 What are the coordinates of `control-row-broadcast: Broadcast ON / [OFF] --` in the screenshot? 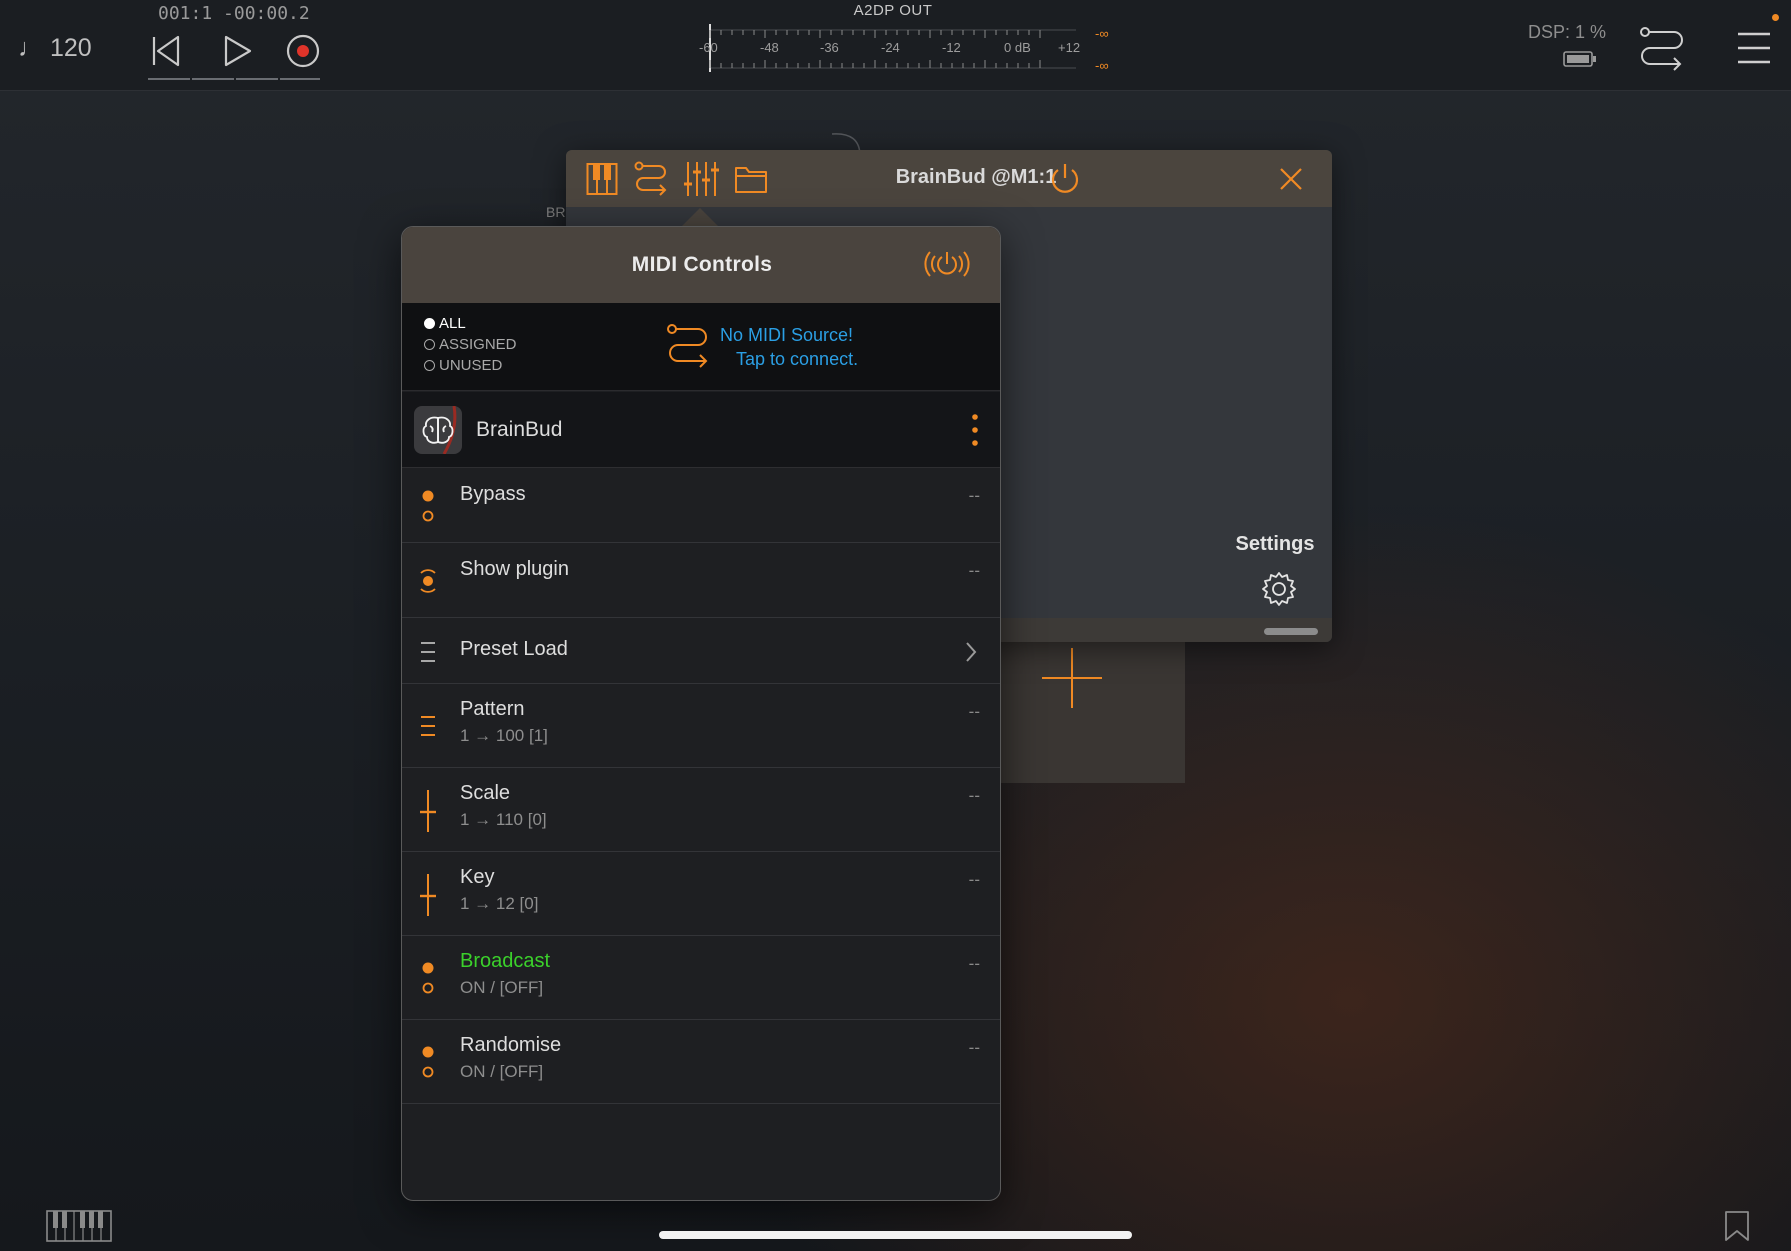 It's located at (701, 978).